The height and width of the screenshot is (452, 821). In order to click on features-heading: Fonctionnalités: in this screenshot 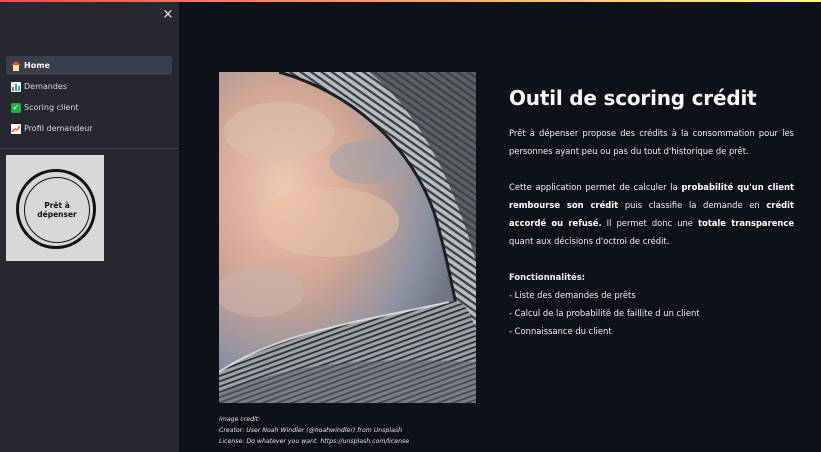, I will do `click(547, 277)`.